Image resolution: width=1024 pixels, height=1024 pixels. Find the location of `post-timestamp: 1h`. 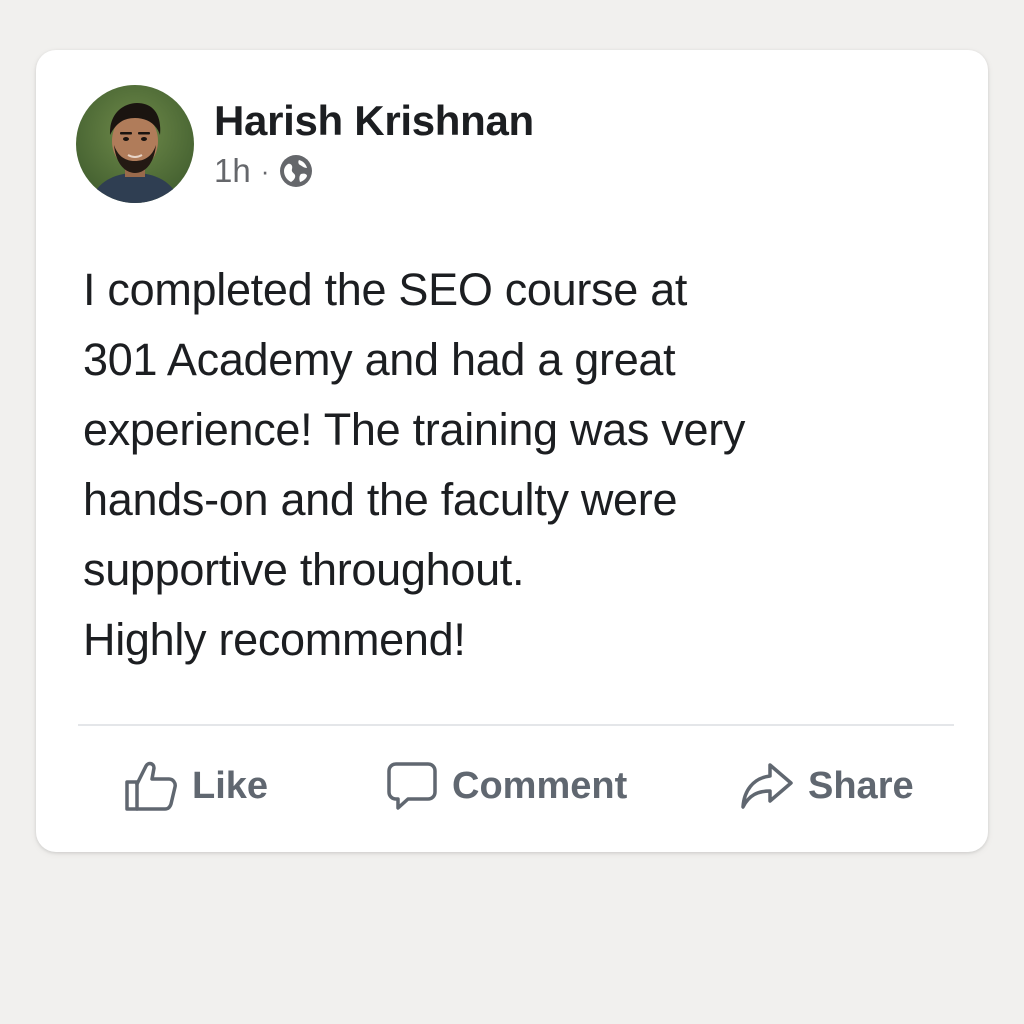

post-timestamp: 1h is located at coordinates (232, 171).